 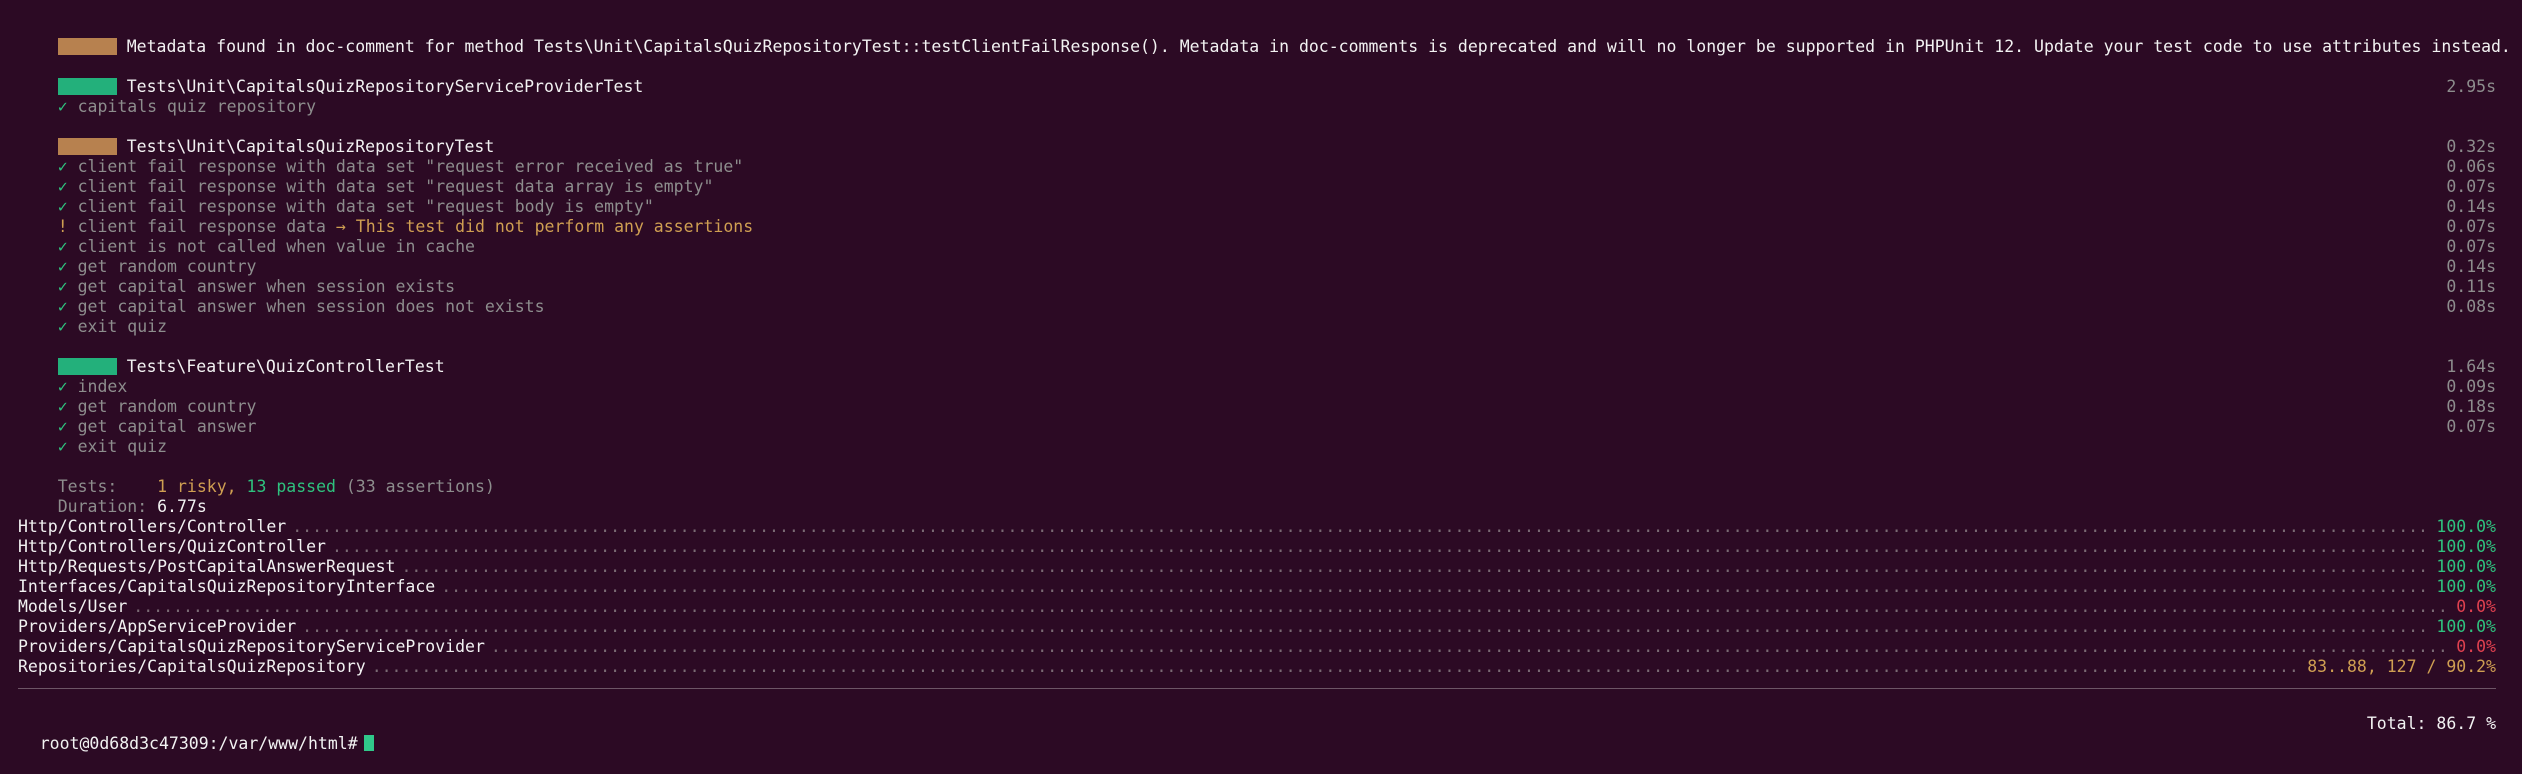 What do you see at coordinates (157, 626) in the screenshot?
I see `coverage-file: Providers/AppServiceProvider` at bounding box center [157, 626].